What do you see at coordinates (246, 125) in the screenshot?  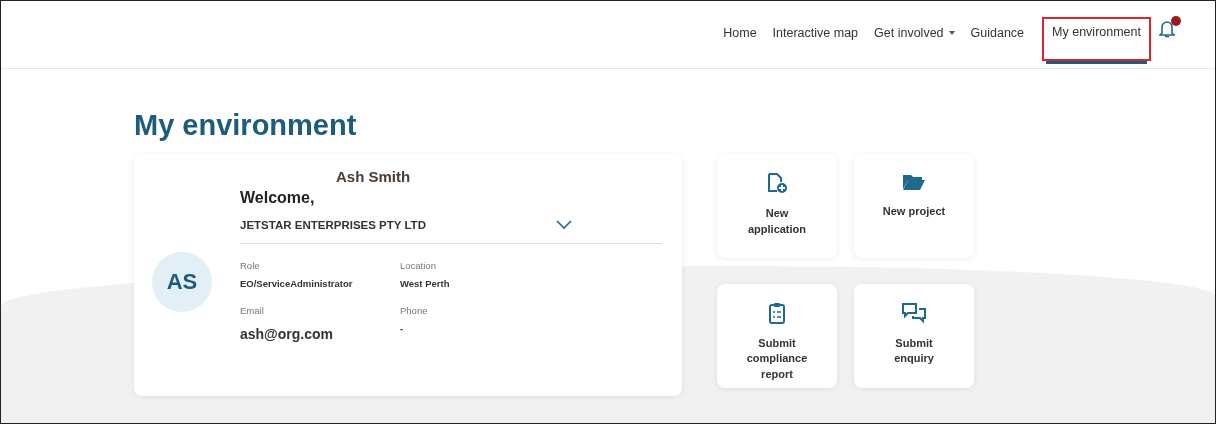 I see `page-title: My environment` at bounding box center [246, 125].